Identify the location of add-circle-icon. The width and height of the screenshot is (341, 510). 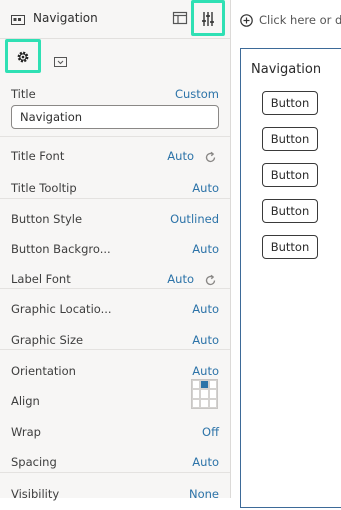
(246, 21).